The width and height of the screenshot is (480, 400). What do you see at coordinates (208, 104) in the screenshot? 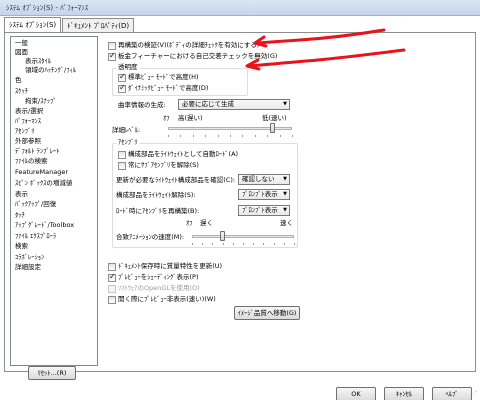
I see `curvature-value: 必要に応じて生成` at bounding box center [208, 104].